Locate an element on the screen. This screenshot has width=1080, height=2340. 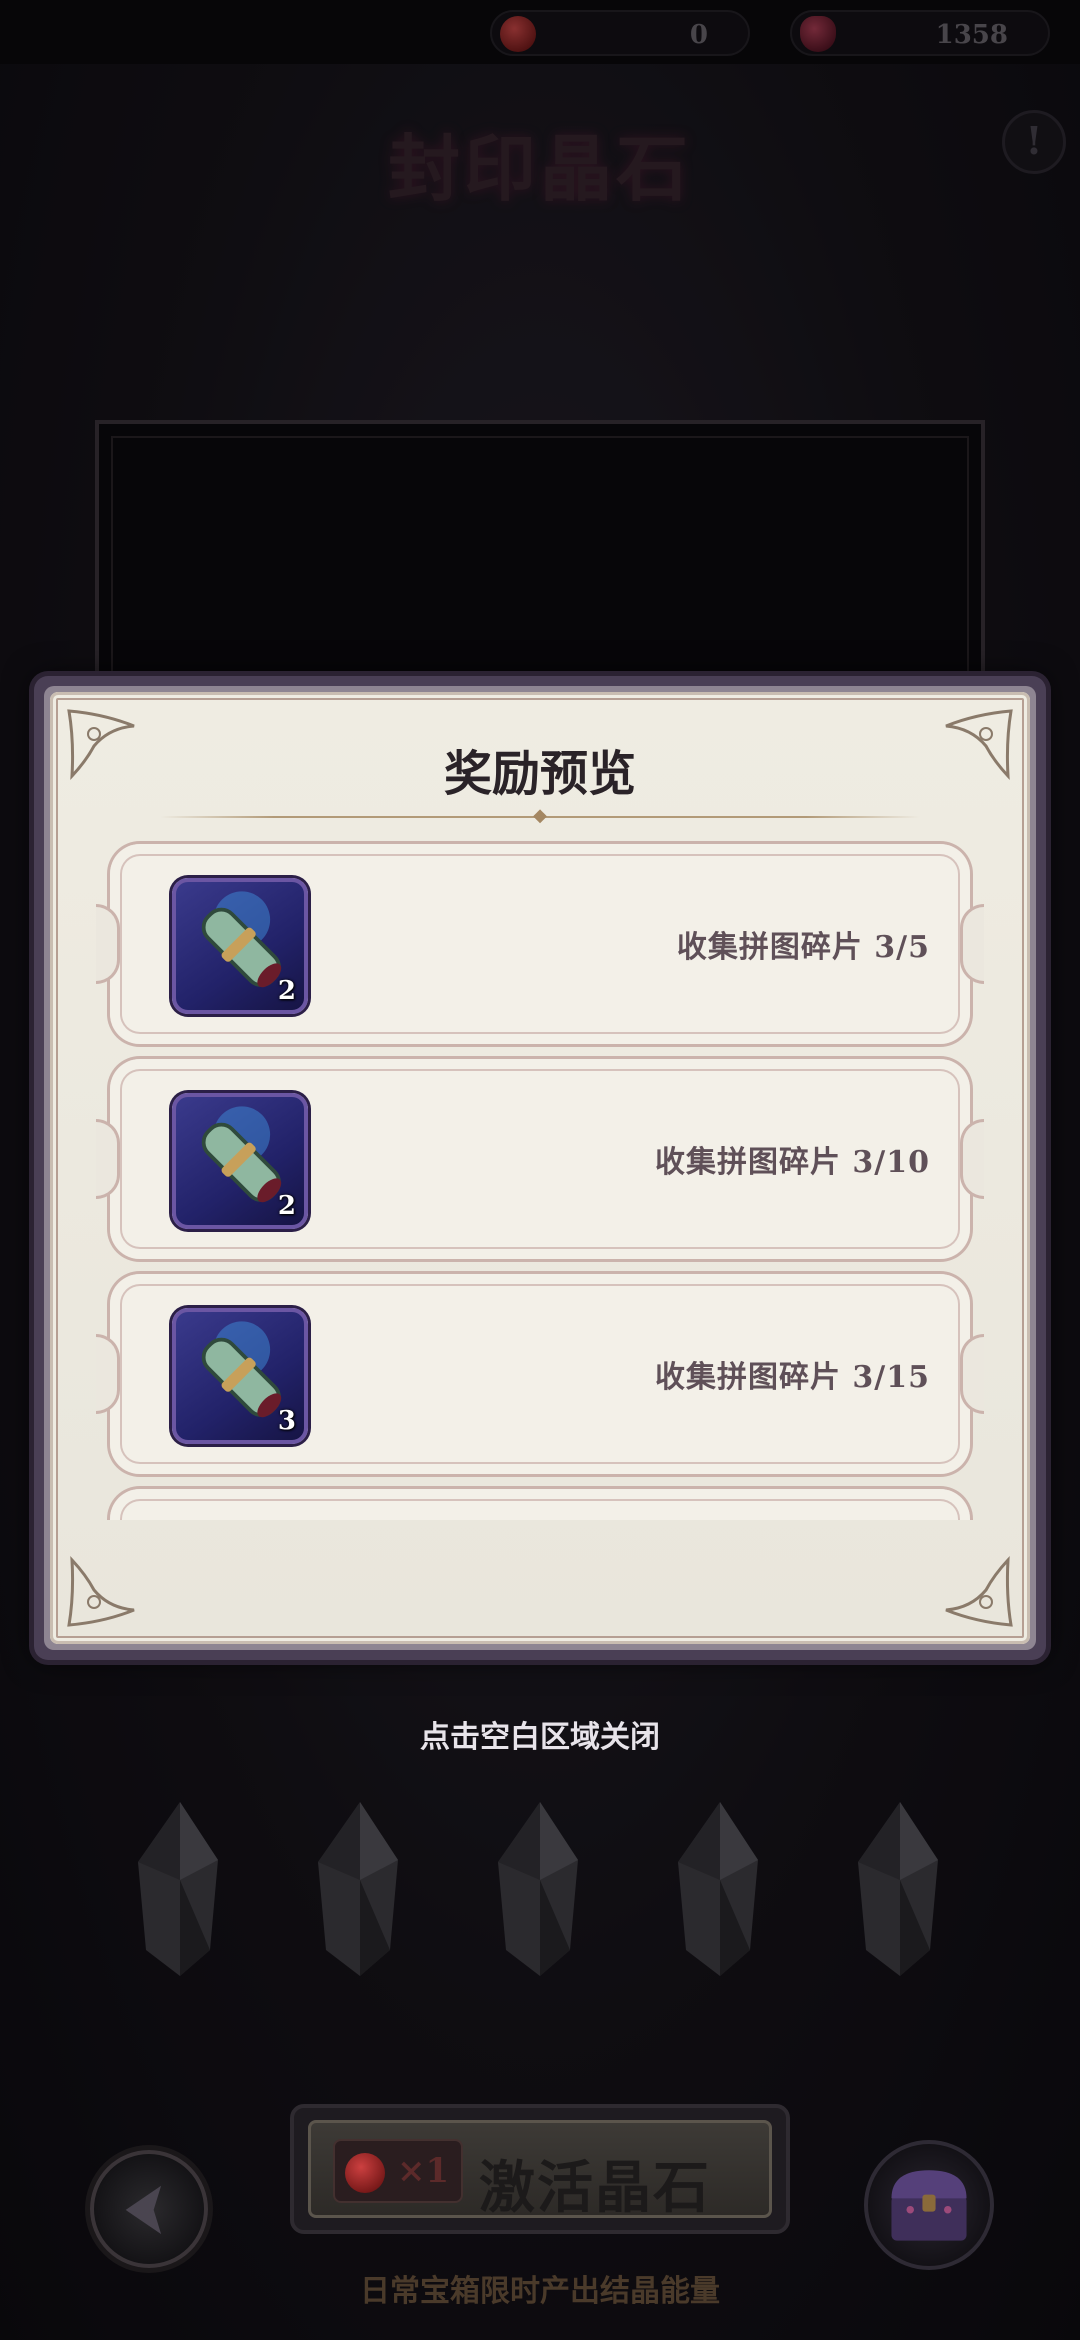
modal-title: 奖励预览 is located at coordinates (539, 774).